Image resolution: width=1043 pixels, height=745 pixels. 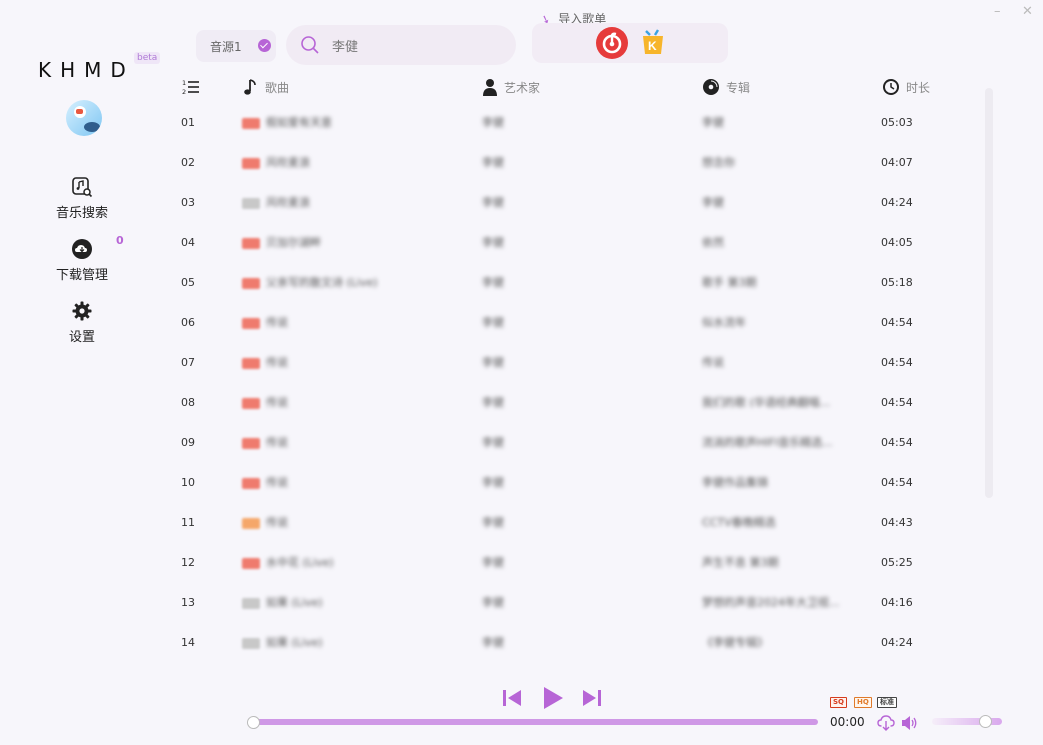 What do you see at coordinates (592, 698) in the screenshot?
I see `next-track-icon` at bounding box center [592, 698].